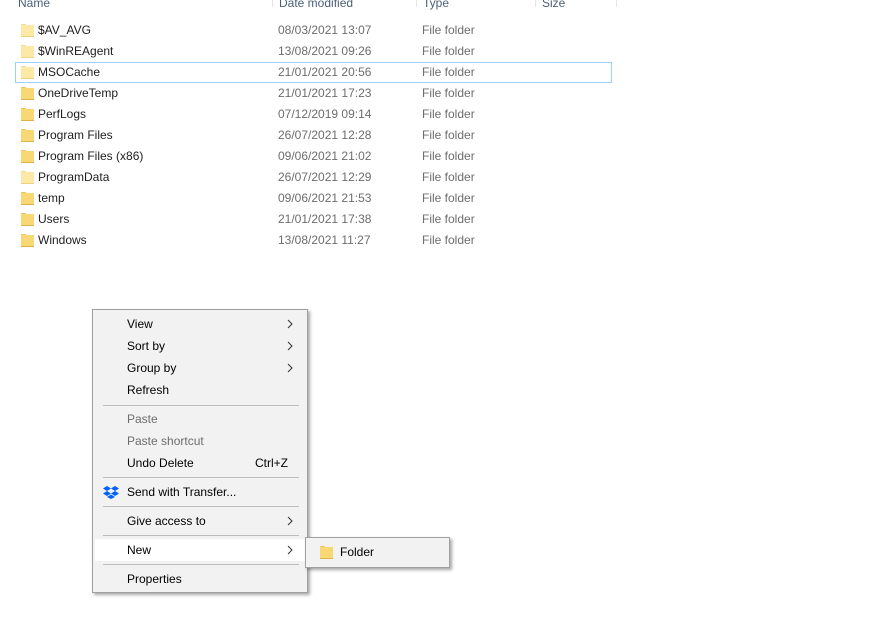 Image resolution: width=880 pixels, height=622 pixels. What do you see at coordinates (553, 6) in the screenshot?
I see `column-header-size: Size` at bounding box center [553, 6].